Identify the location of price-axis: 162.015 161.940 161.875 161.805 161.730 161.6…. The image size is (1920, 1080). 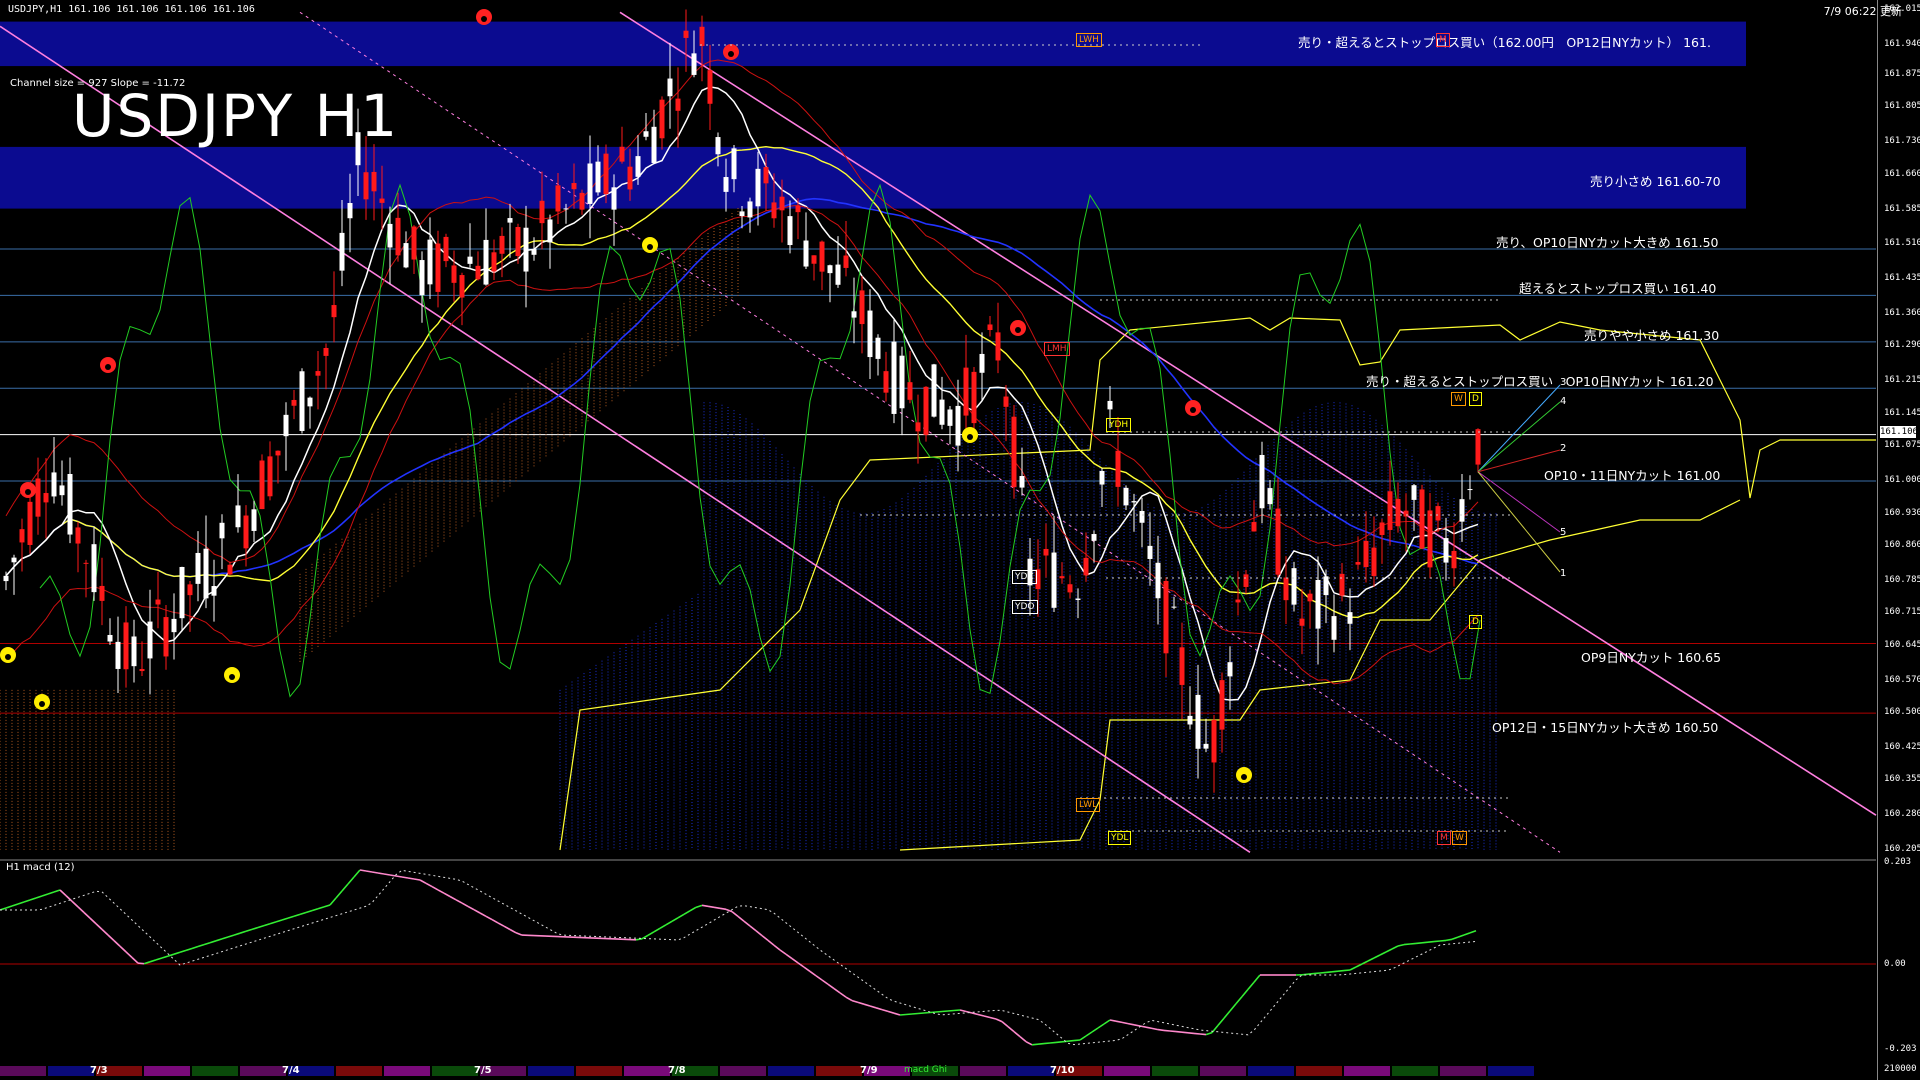
(1898, 540).